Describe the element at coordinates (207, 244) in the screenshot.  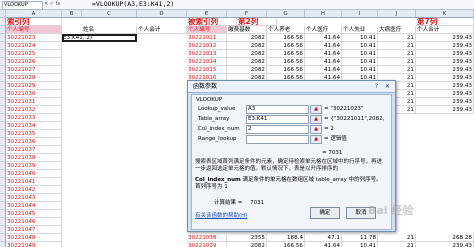
I see `right-cell-id: 30221039` at that location.